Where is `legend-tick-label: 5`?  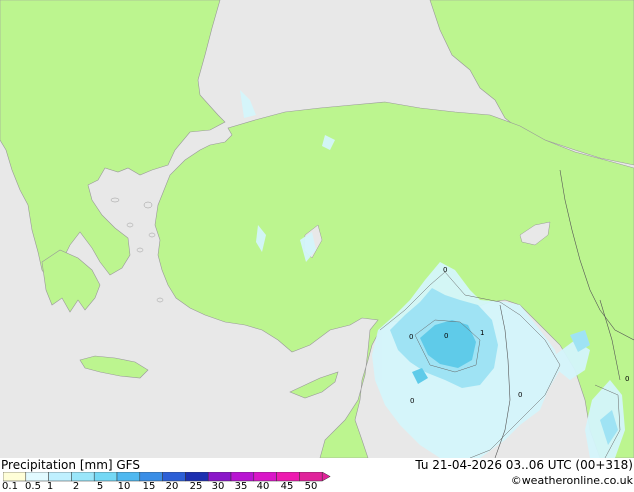
legend-tick-label: 5 is located at coordinates (100, 486).